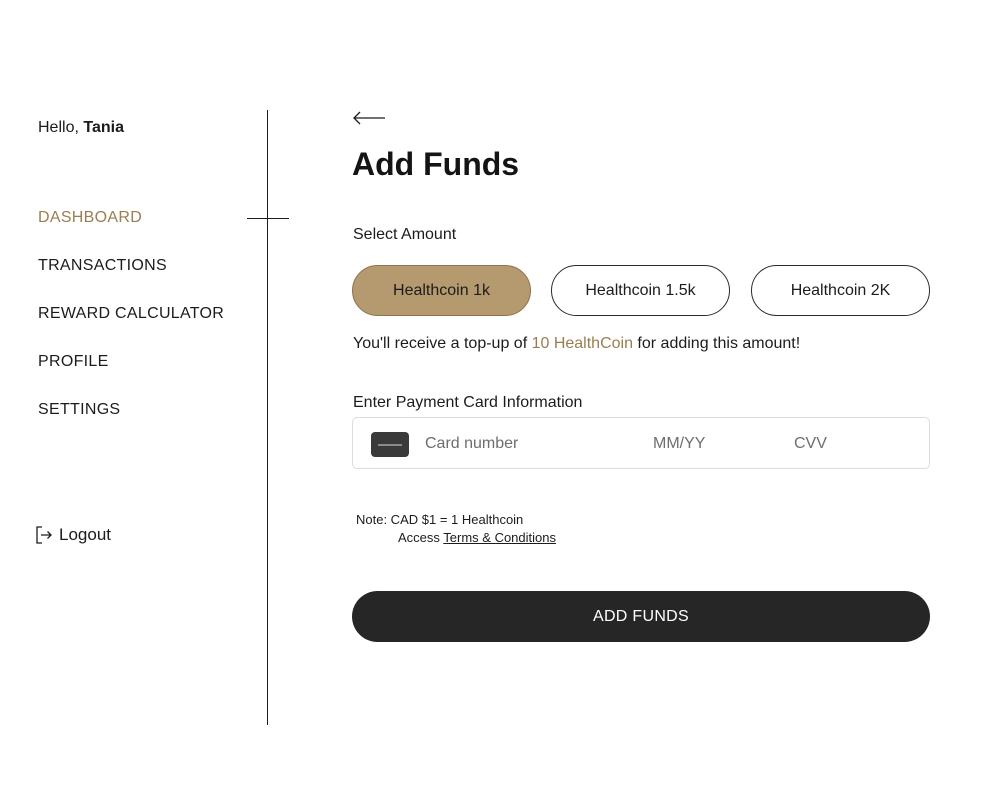 This screenshot has height=810, width=1000. I want to click on sidebar-item-profile: PROFILE, so click(131, 376).